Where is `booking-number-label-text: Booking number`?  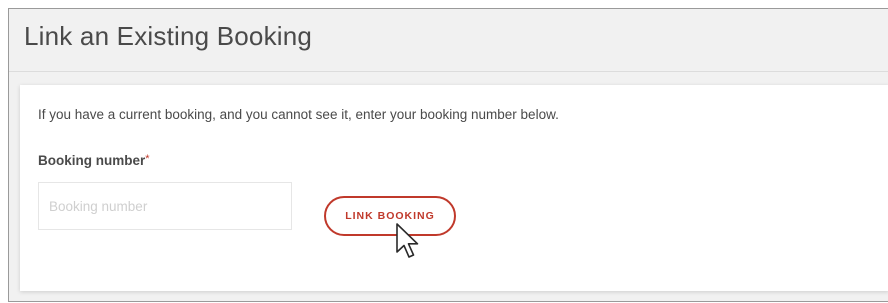 booking-number-label-text: Booking number is located at coordinates (92, 160).